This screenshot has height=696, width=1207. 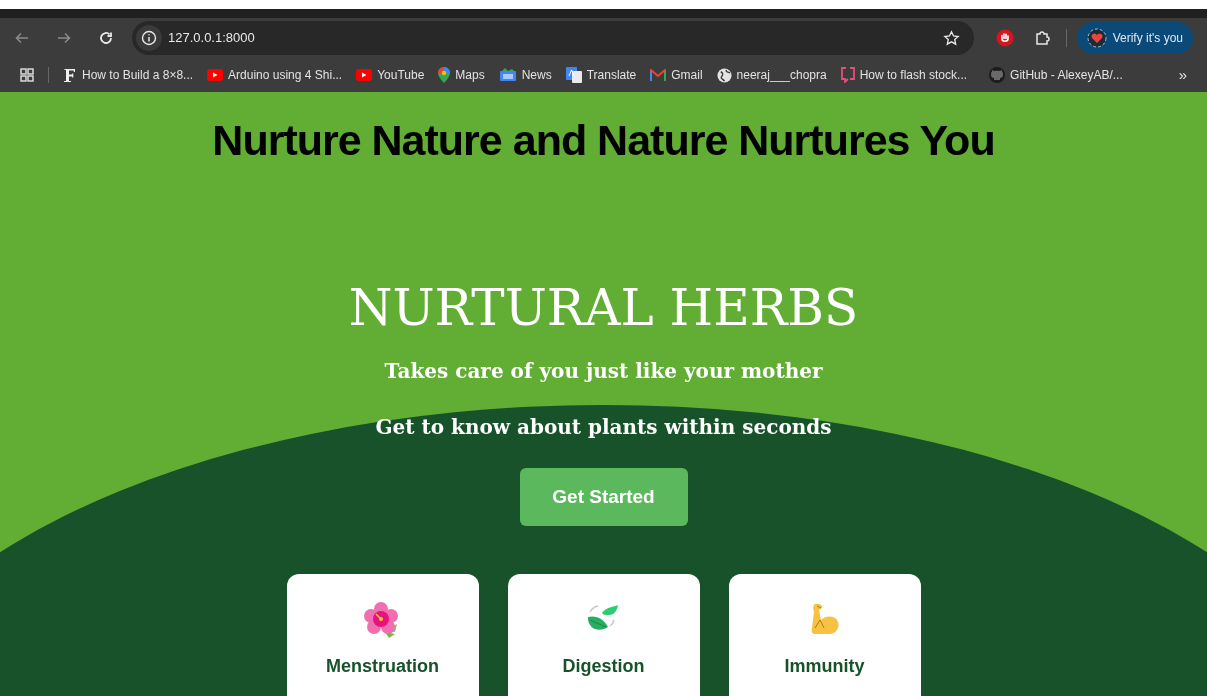 What do you see at coordinates (658, 75) in the screenshot?
I see `letter-m-envelope-icon` at bounding box center [658, 75].